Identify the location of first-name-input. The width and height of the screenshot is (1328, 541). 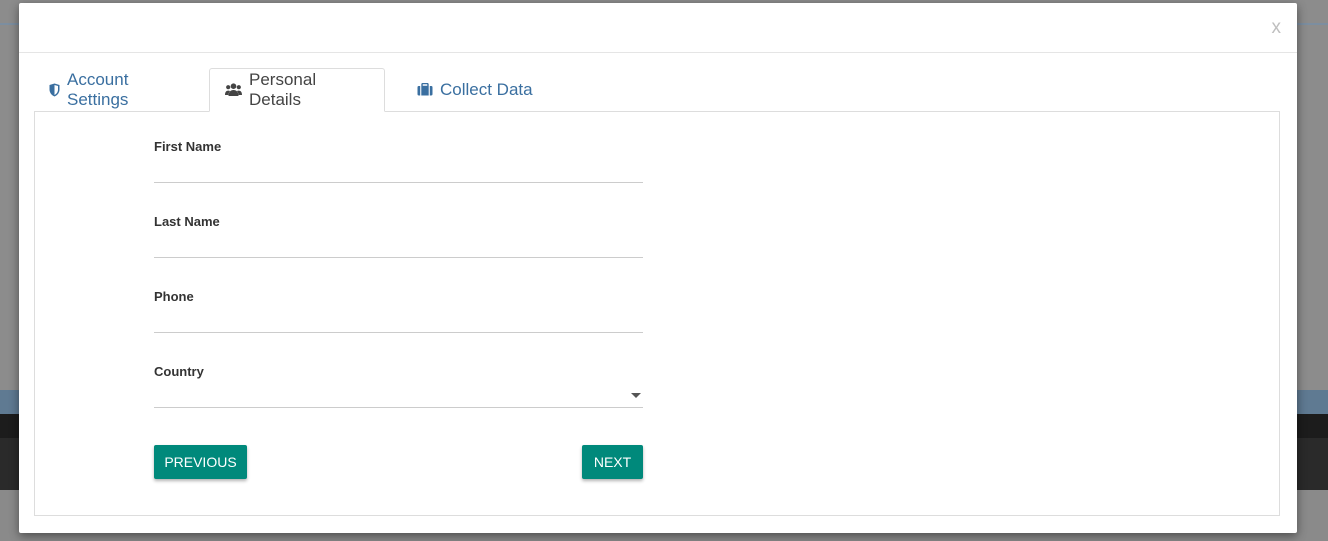
(398, 172).